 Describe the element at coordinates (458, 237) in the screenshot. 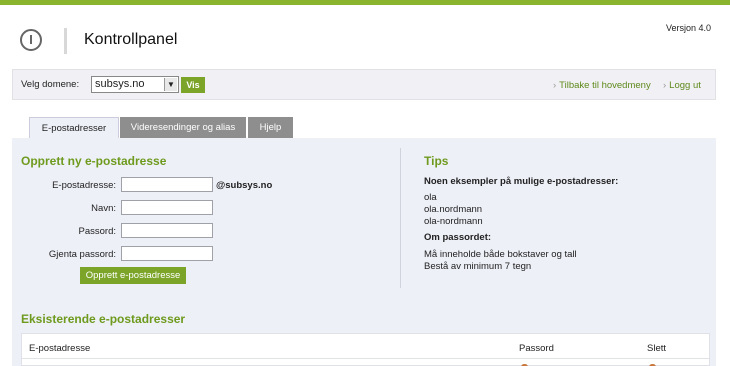

I see `tips-password-heading: Om passordet:` at that location.